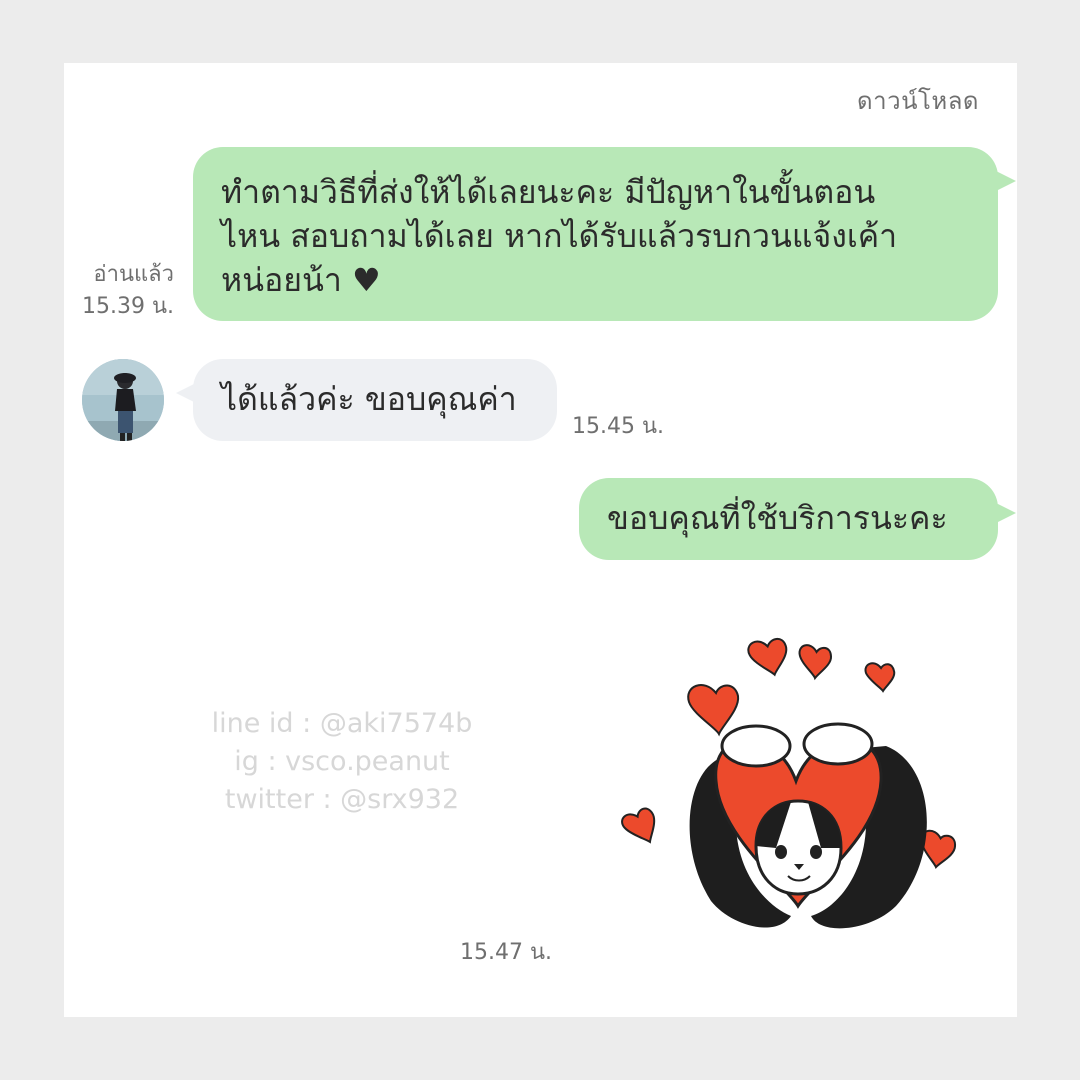  I want to click on watermark-twitter: twitter : @srx932, so click(342, 799).